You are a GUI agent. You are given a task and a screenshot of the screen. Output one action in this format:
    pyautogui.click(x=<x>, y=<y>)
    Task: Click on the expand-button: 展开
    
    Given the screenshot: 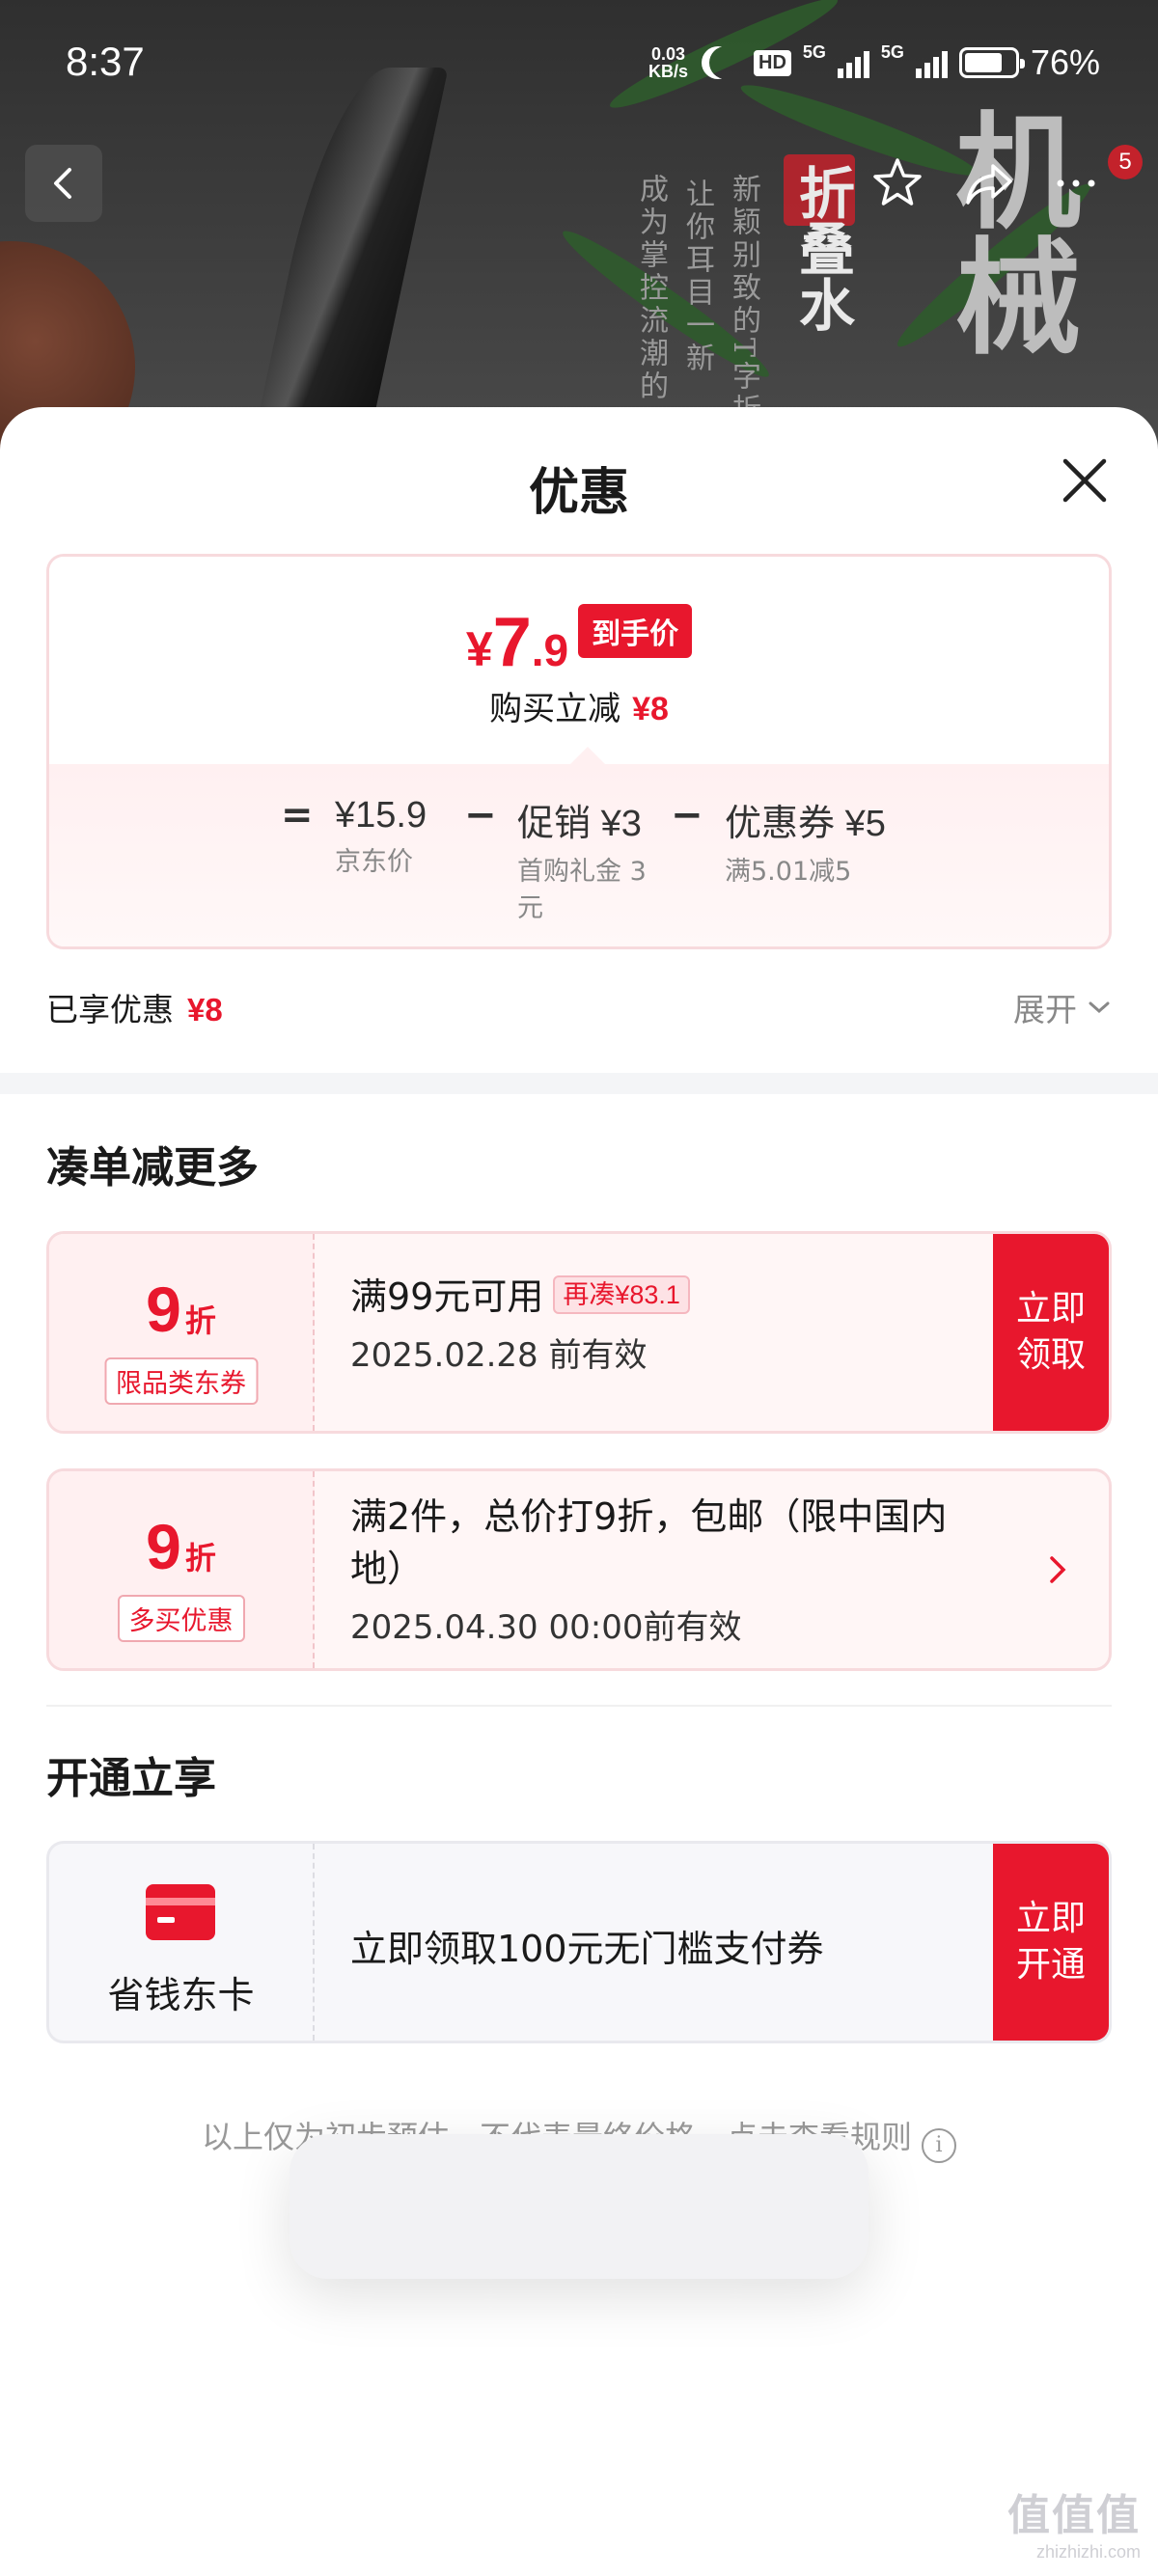 What is the action you would take?
    pyautogui.click(x=1062, y=1007)
    